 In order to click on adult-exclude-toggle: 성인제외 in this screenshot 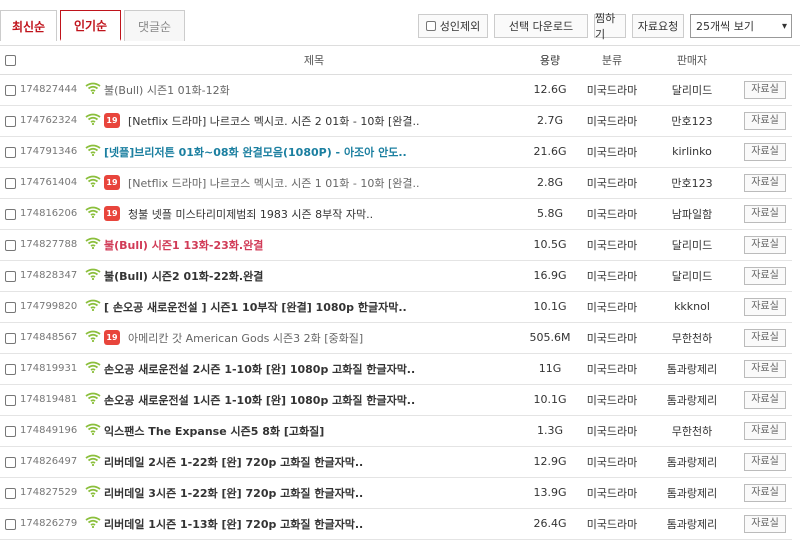, I will do `click(453, 26)`.